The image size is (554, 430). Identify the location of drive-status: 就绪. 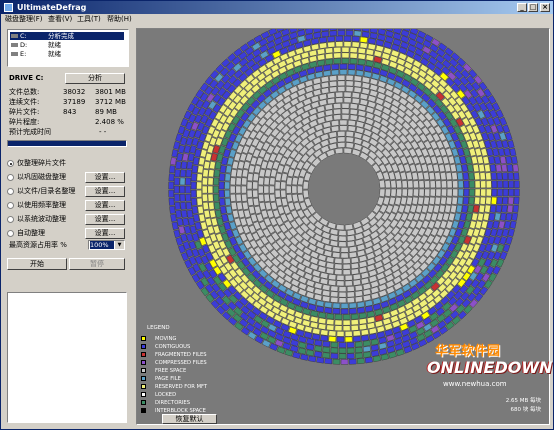
(54, 54).